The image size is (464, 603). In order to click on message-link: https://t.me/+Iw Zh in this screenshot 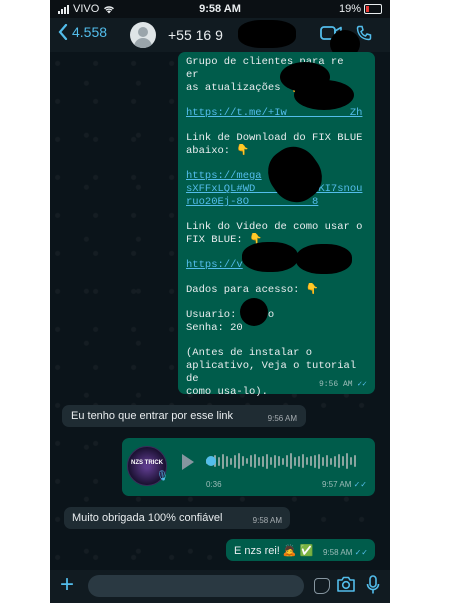, I will do `click(276, 113)`.